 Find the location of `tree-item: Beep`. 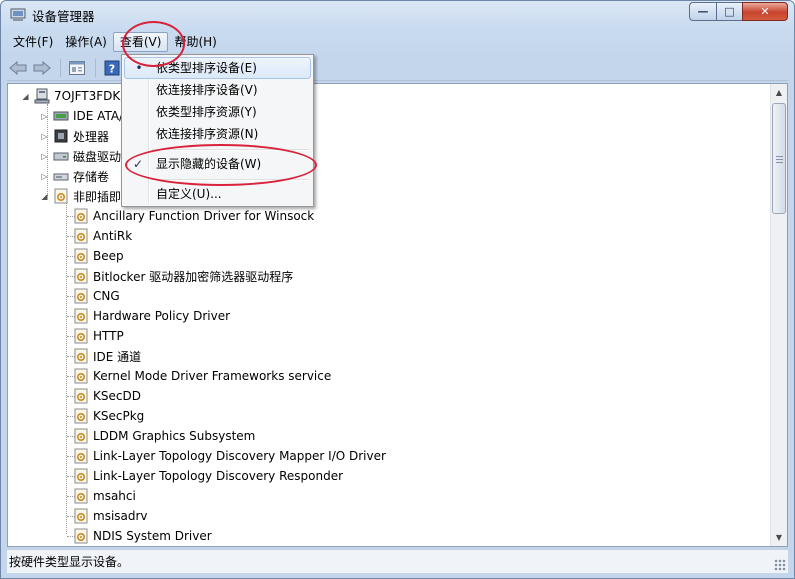

tree-item: Beep is located at coordinates (98, 256).